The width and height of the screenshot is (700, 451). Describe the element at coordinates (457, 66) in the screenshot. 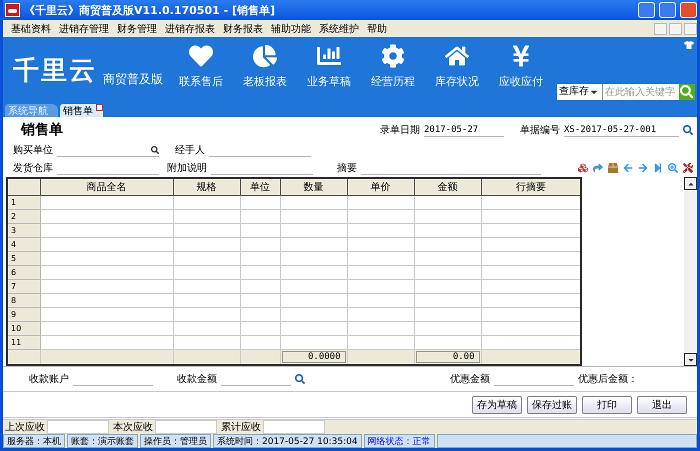

I see `nav-button: 库存状况` at that location.